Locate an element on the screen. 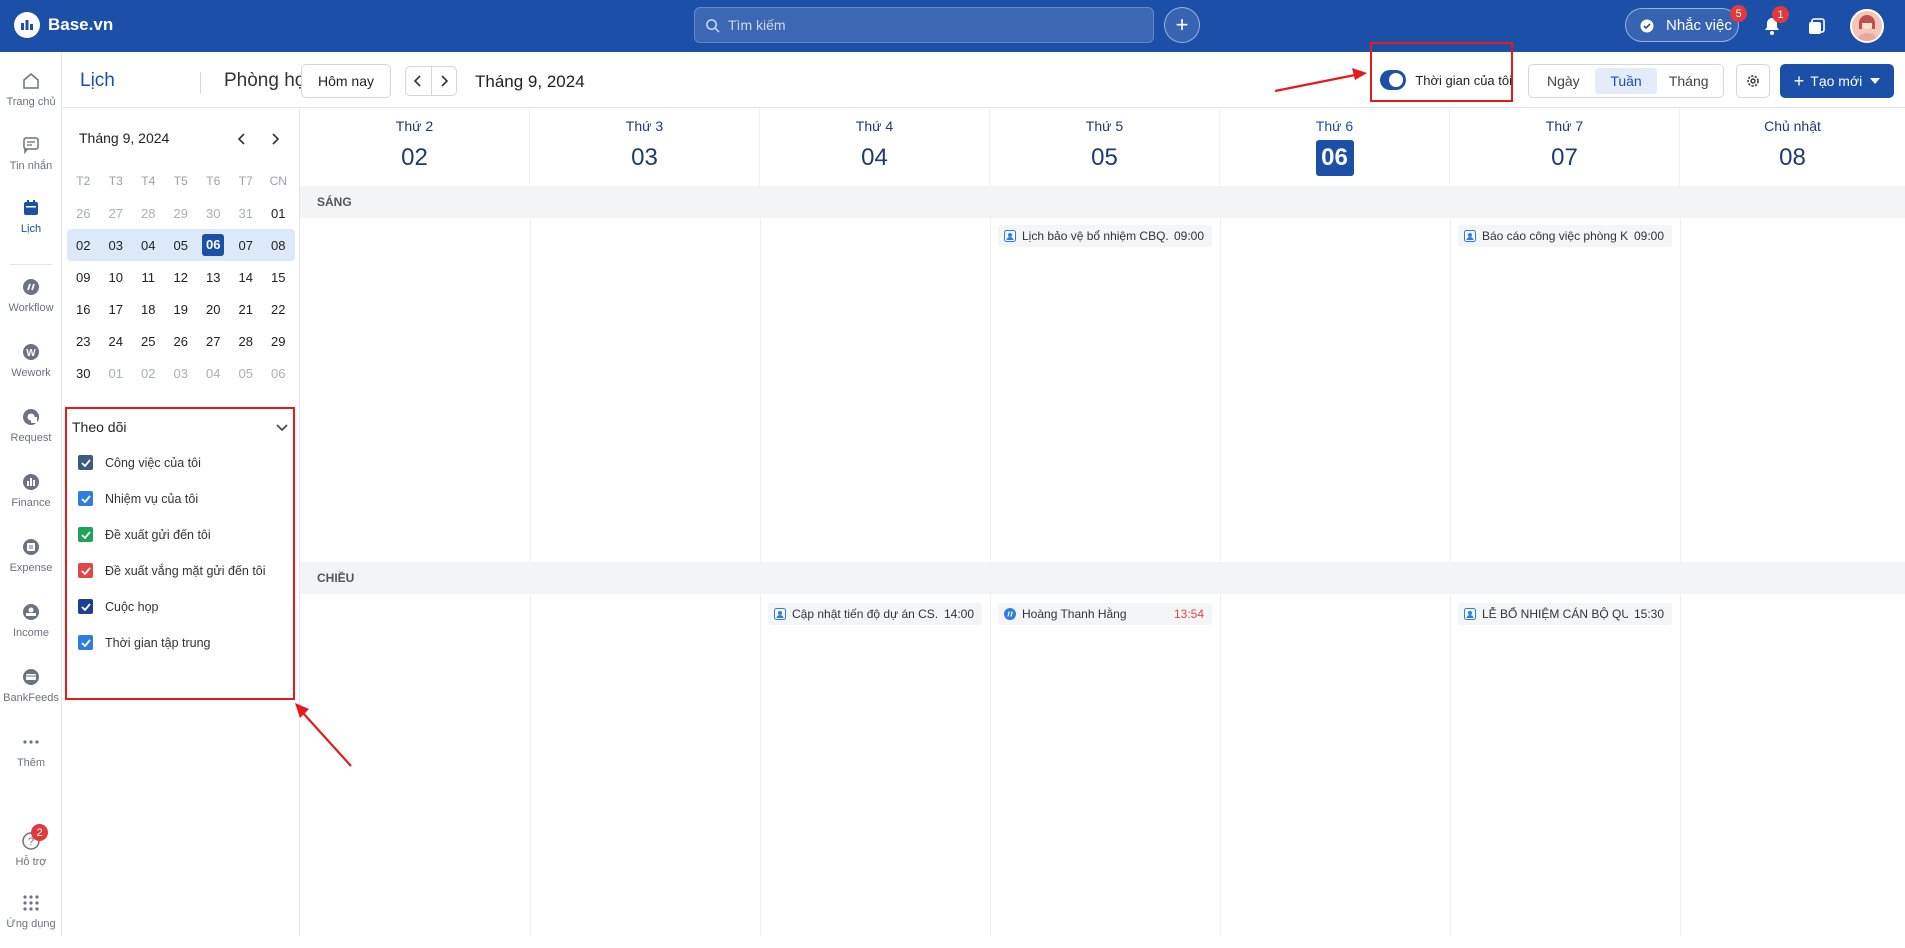 This screenshot has height=948, width=1905. day-header: Thứ 3 03 is located at coordinates (645, 147).